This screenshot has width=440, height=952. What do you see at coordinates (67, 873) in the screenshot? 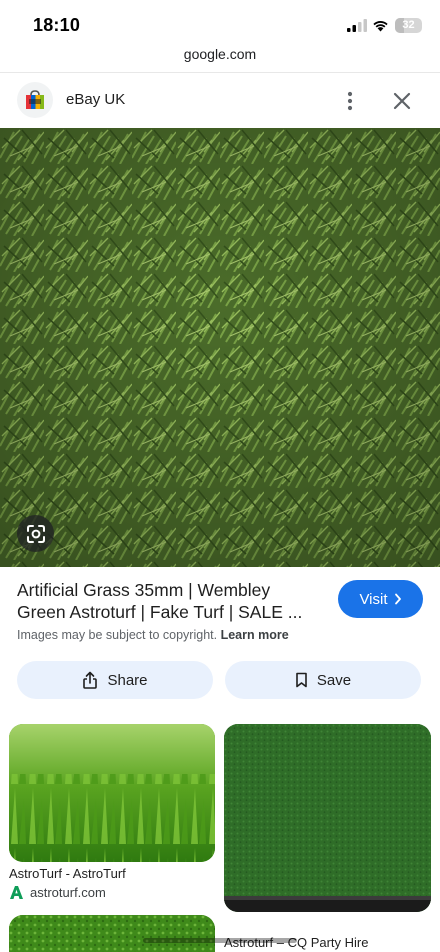
I see `related-title-1: AstroTurf - AstroTurf` at bounding box center [67, 873].